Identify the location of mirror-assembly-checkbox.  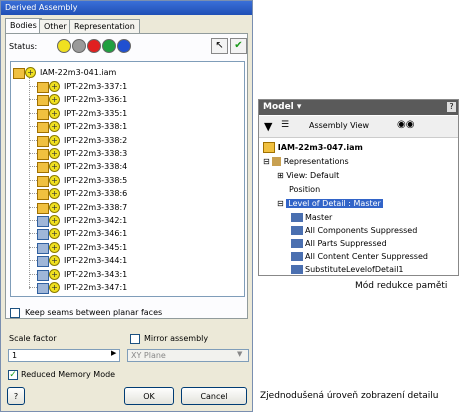
(135, 339).